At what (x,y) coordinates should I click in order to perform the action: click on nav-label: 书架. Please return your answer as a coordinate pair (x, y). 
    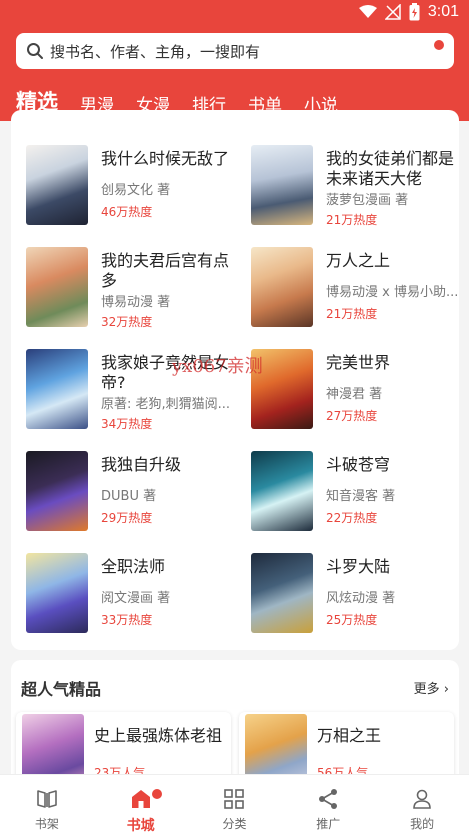
    Looking at the image, I should click on (46, 824).